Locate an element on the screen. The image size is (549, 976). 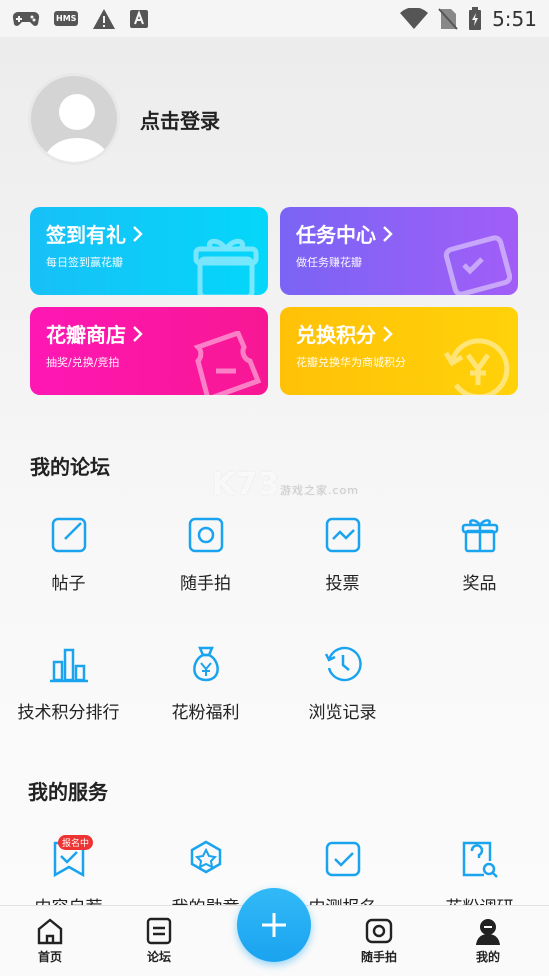
nav-label: 我的 is located at coordinates (487, 957).